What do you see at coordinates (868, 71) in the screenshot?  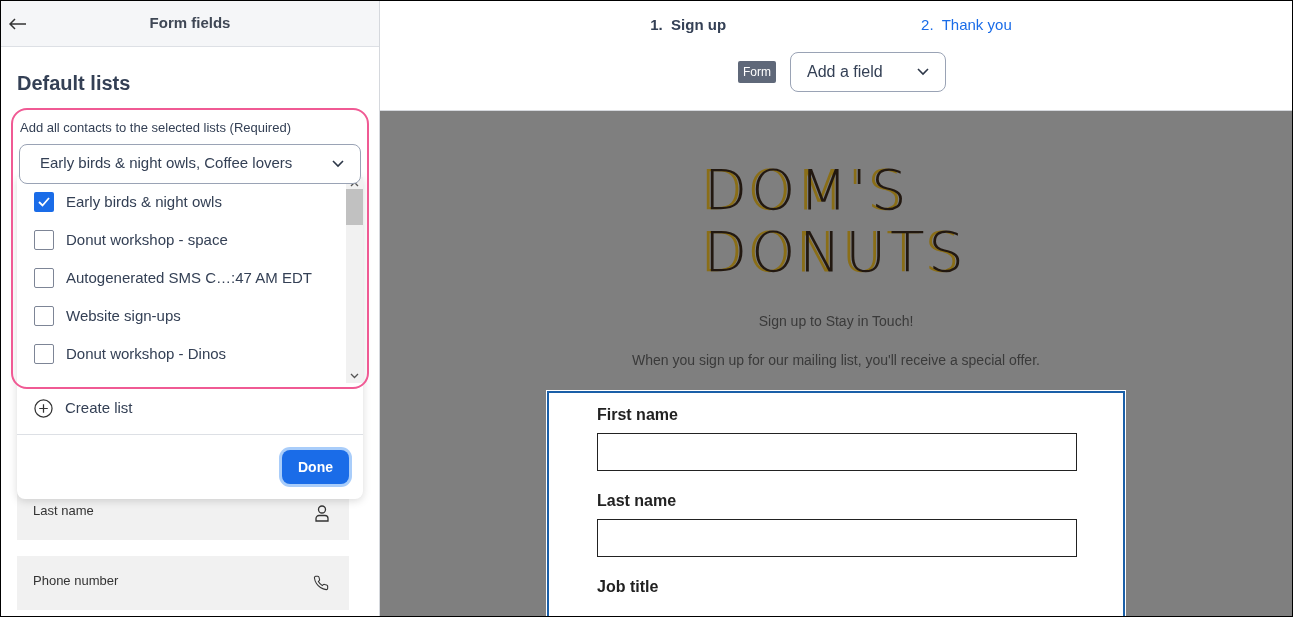 I see `add-field-select: Add a field` at bounding box center [868, 71].